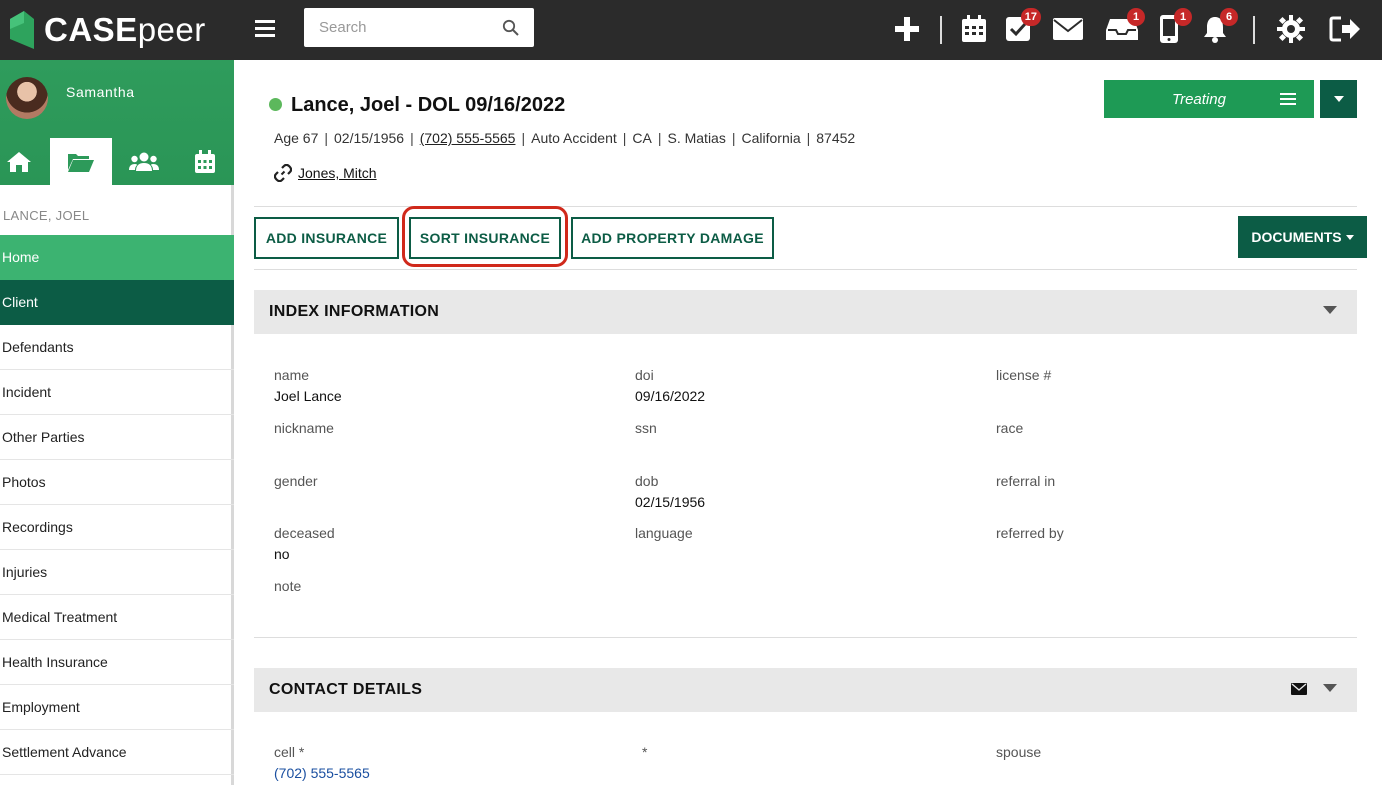 This screenshot has height=785, width=1382. What do you see at coordinates (468, 138) in the screenshot?
I see `meta-phone-link: (702) 555-5565` at bounding box center [468, 138].